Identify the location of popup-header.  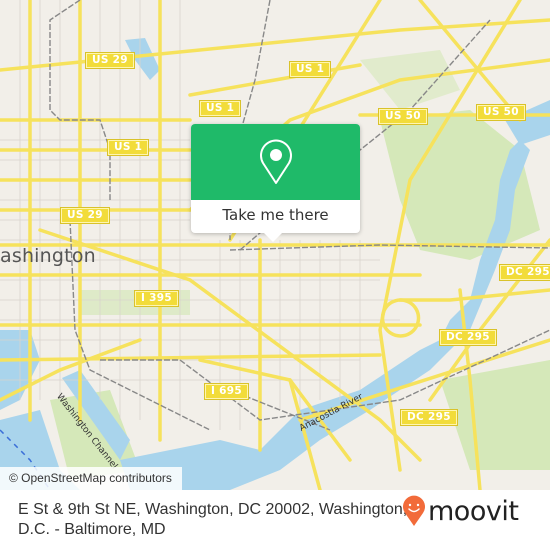
(275, 162).